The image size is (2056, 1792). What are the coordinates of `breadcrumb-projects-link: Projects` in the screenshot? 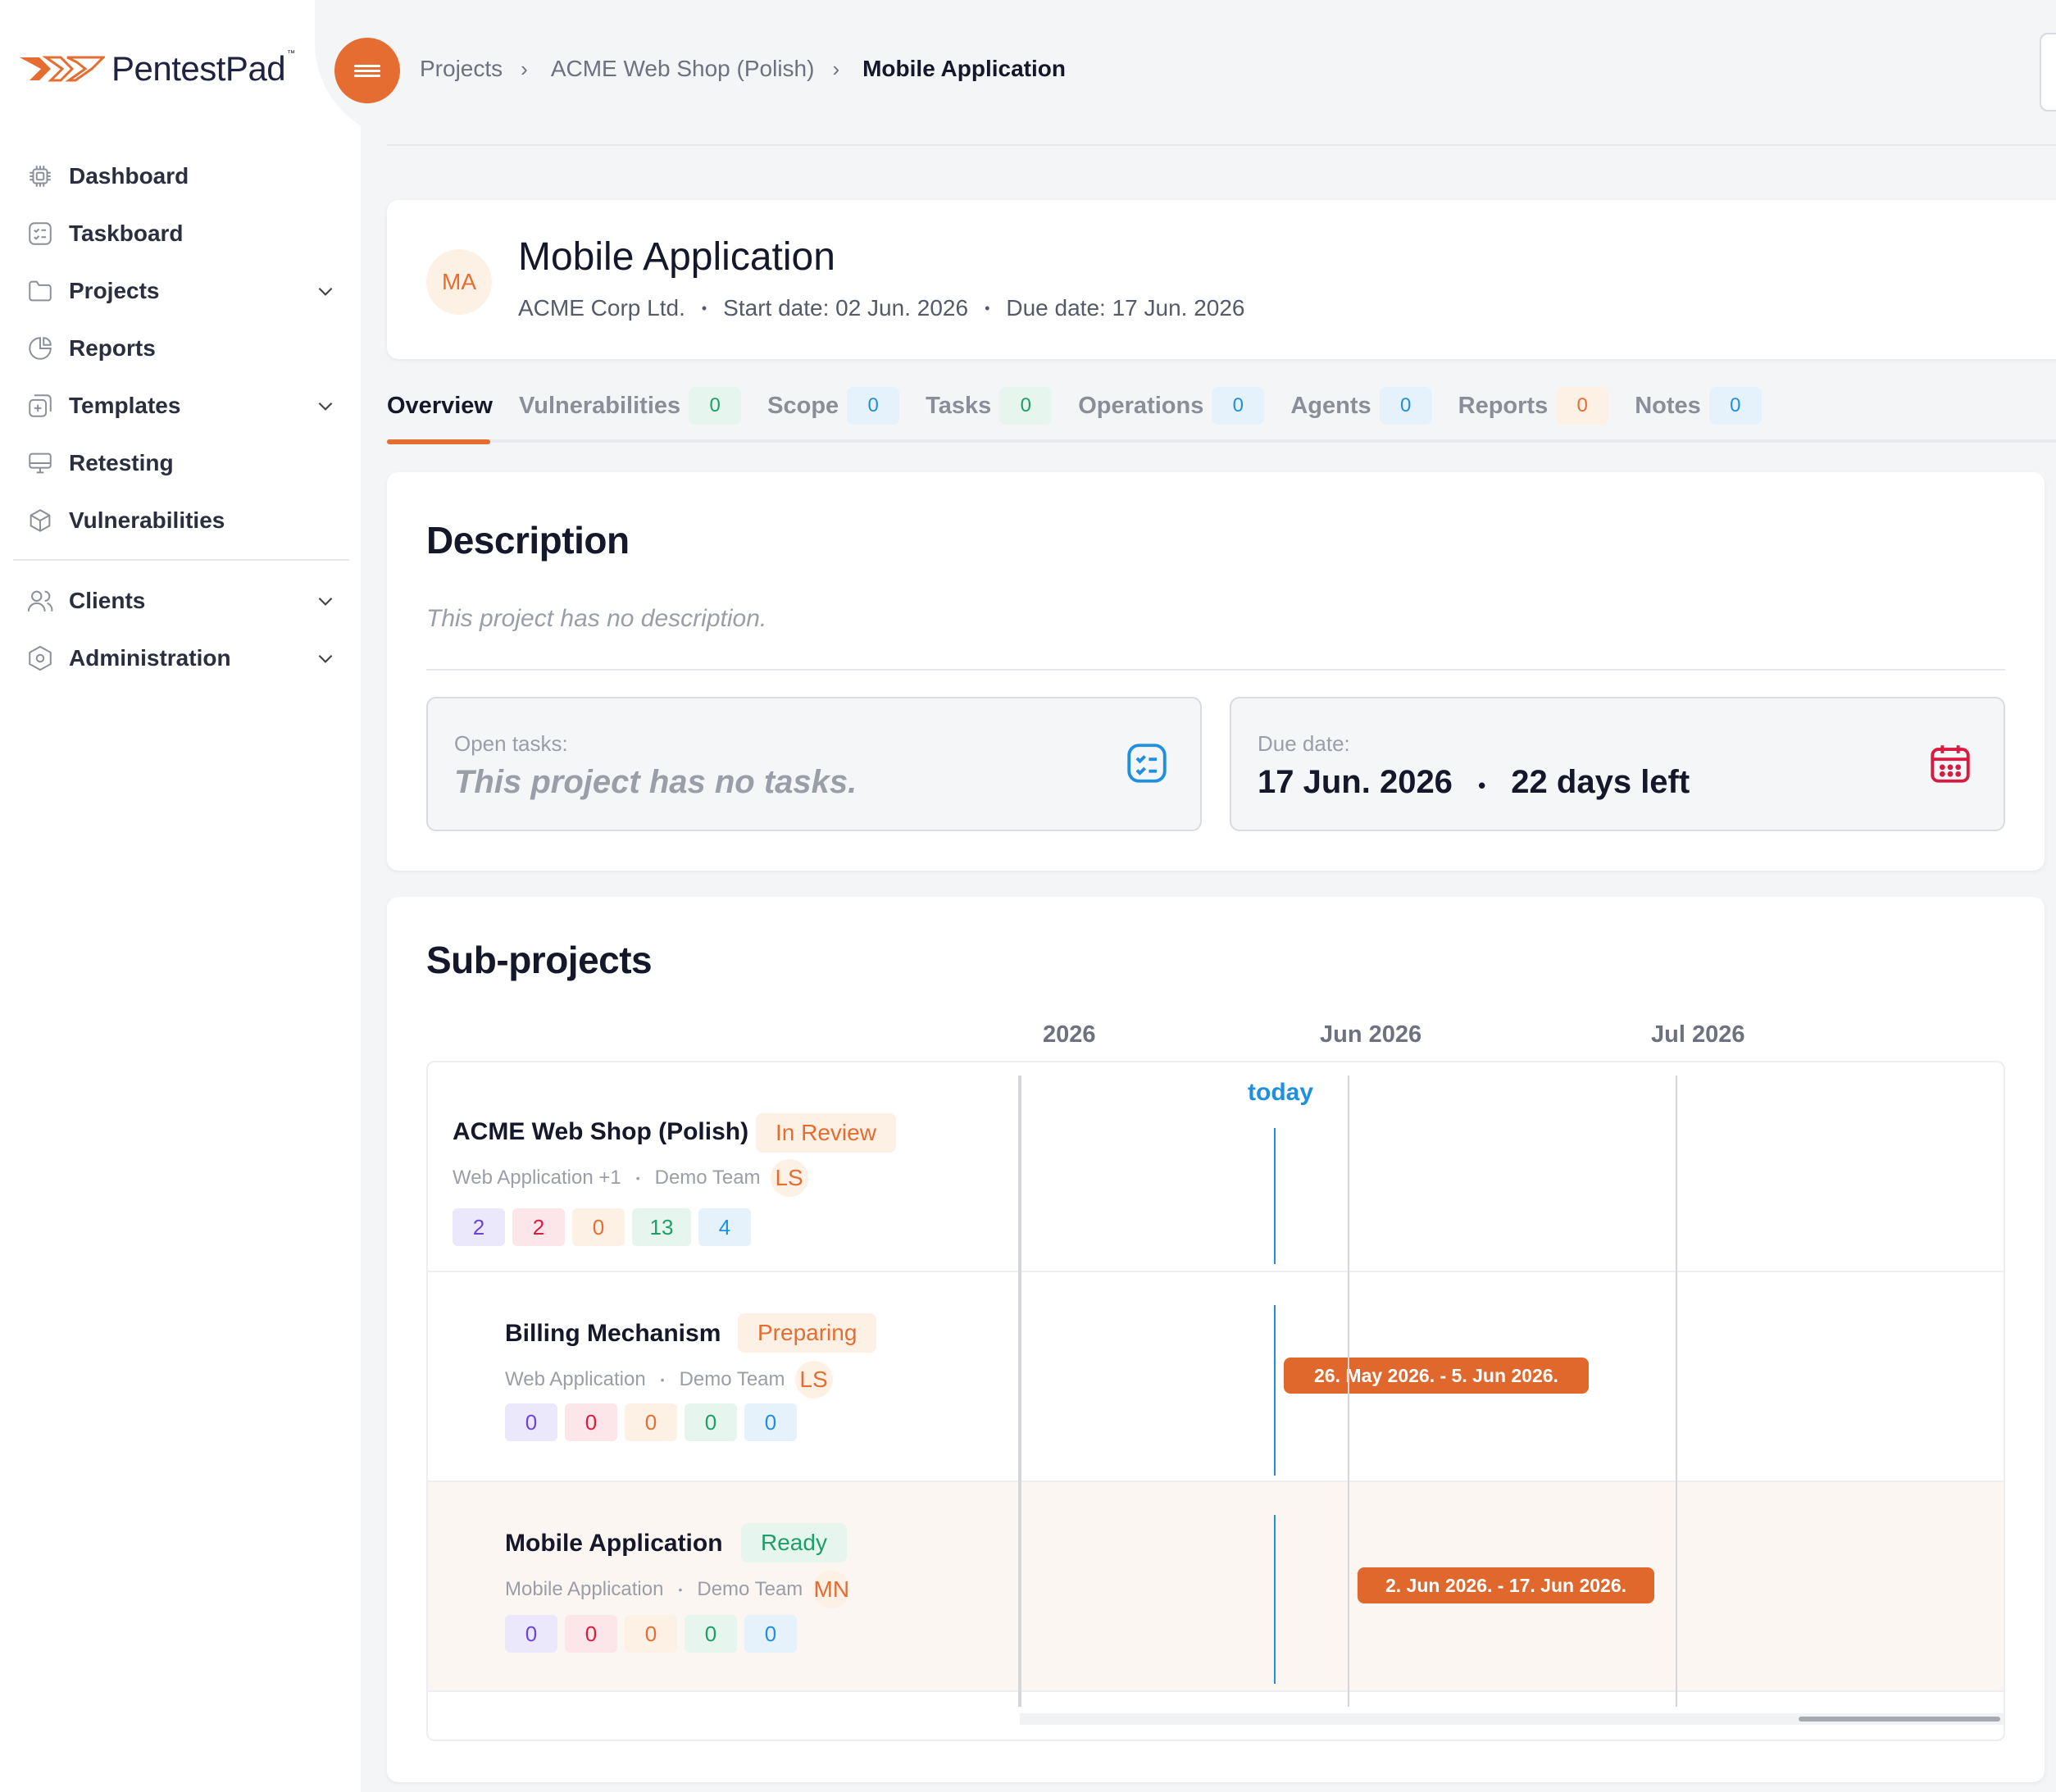 It's located at (462, 69).